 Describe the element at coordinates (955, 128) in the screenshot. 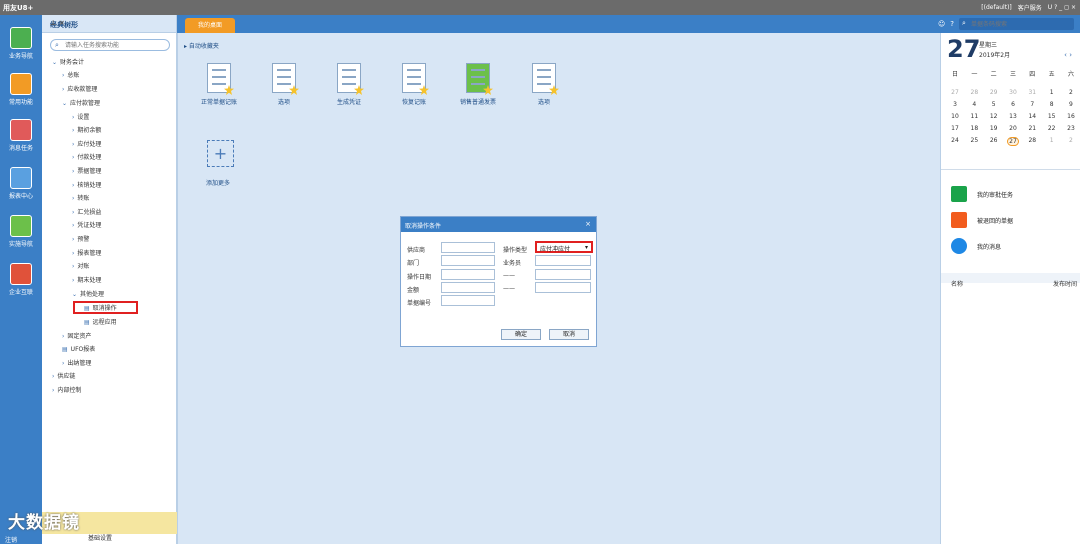

I see `calendar-date: 17` at that location.